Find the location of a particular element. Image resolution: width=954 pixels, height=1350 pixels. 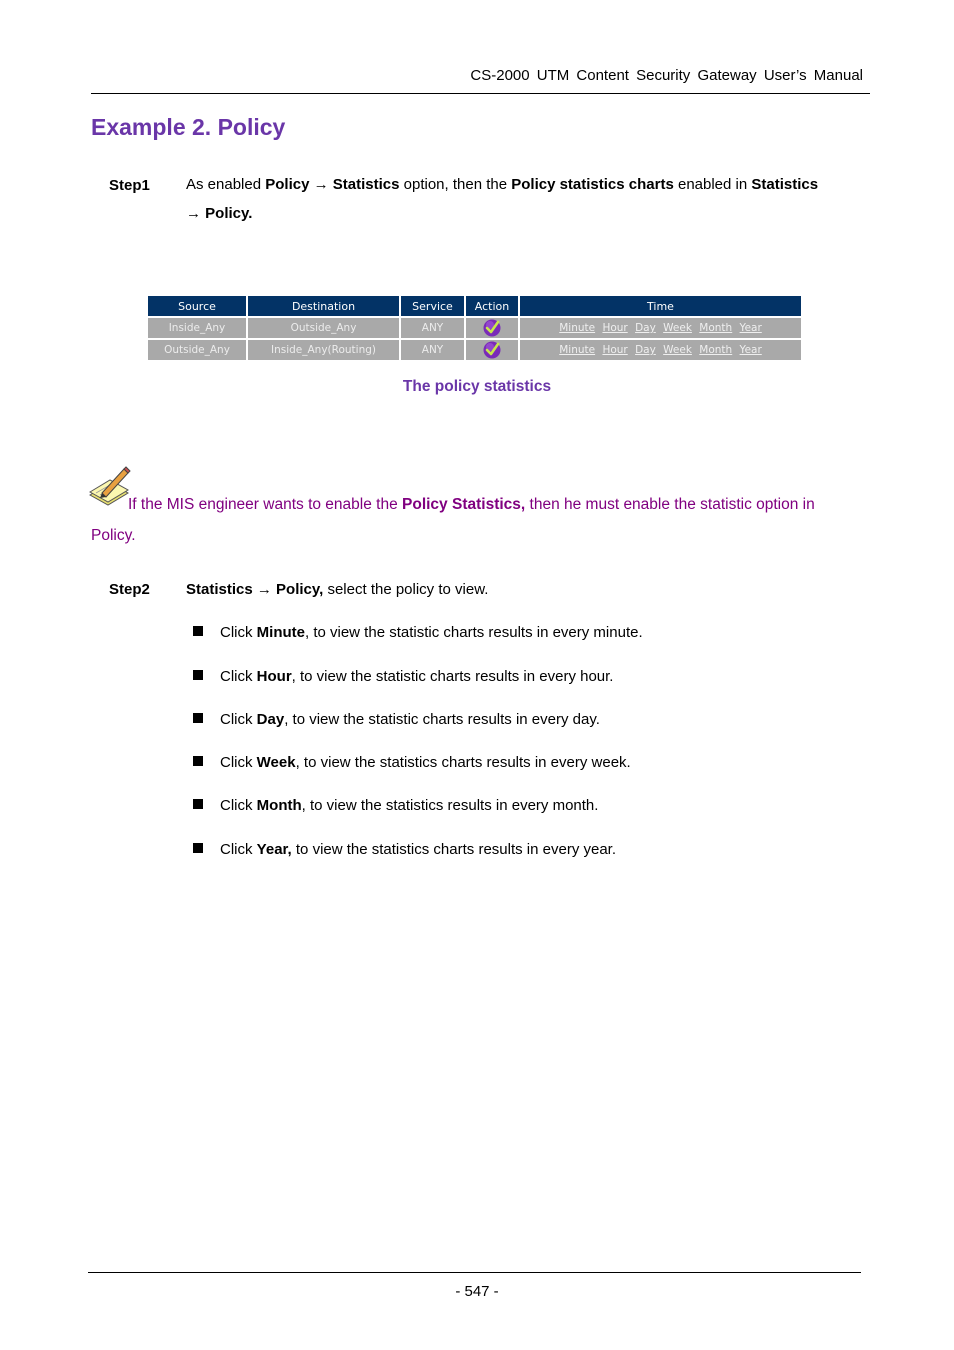

column-header-service: Service is located at coordinates (432, 306).